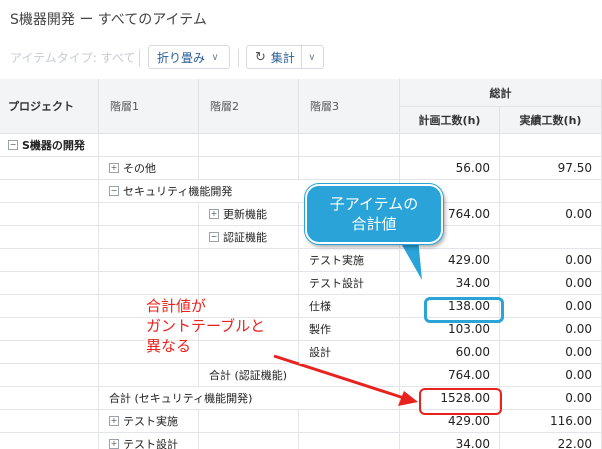 The height and width of the screenshot is (449, 602). What do you see at coordinates (53, 145) in the screenshot?
I see `row-label: S機器の開発` at bounding box center [53, 145].